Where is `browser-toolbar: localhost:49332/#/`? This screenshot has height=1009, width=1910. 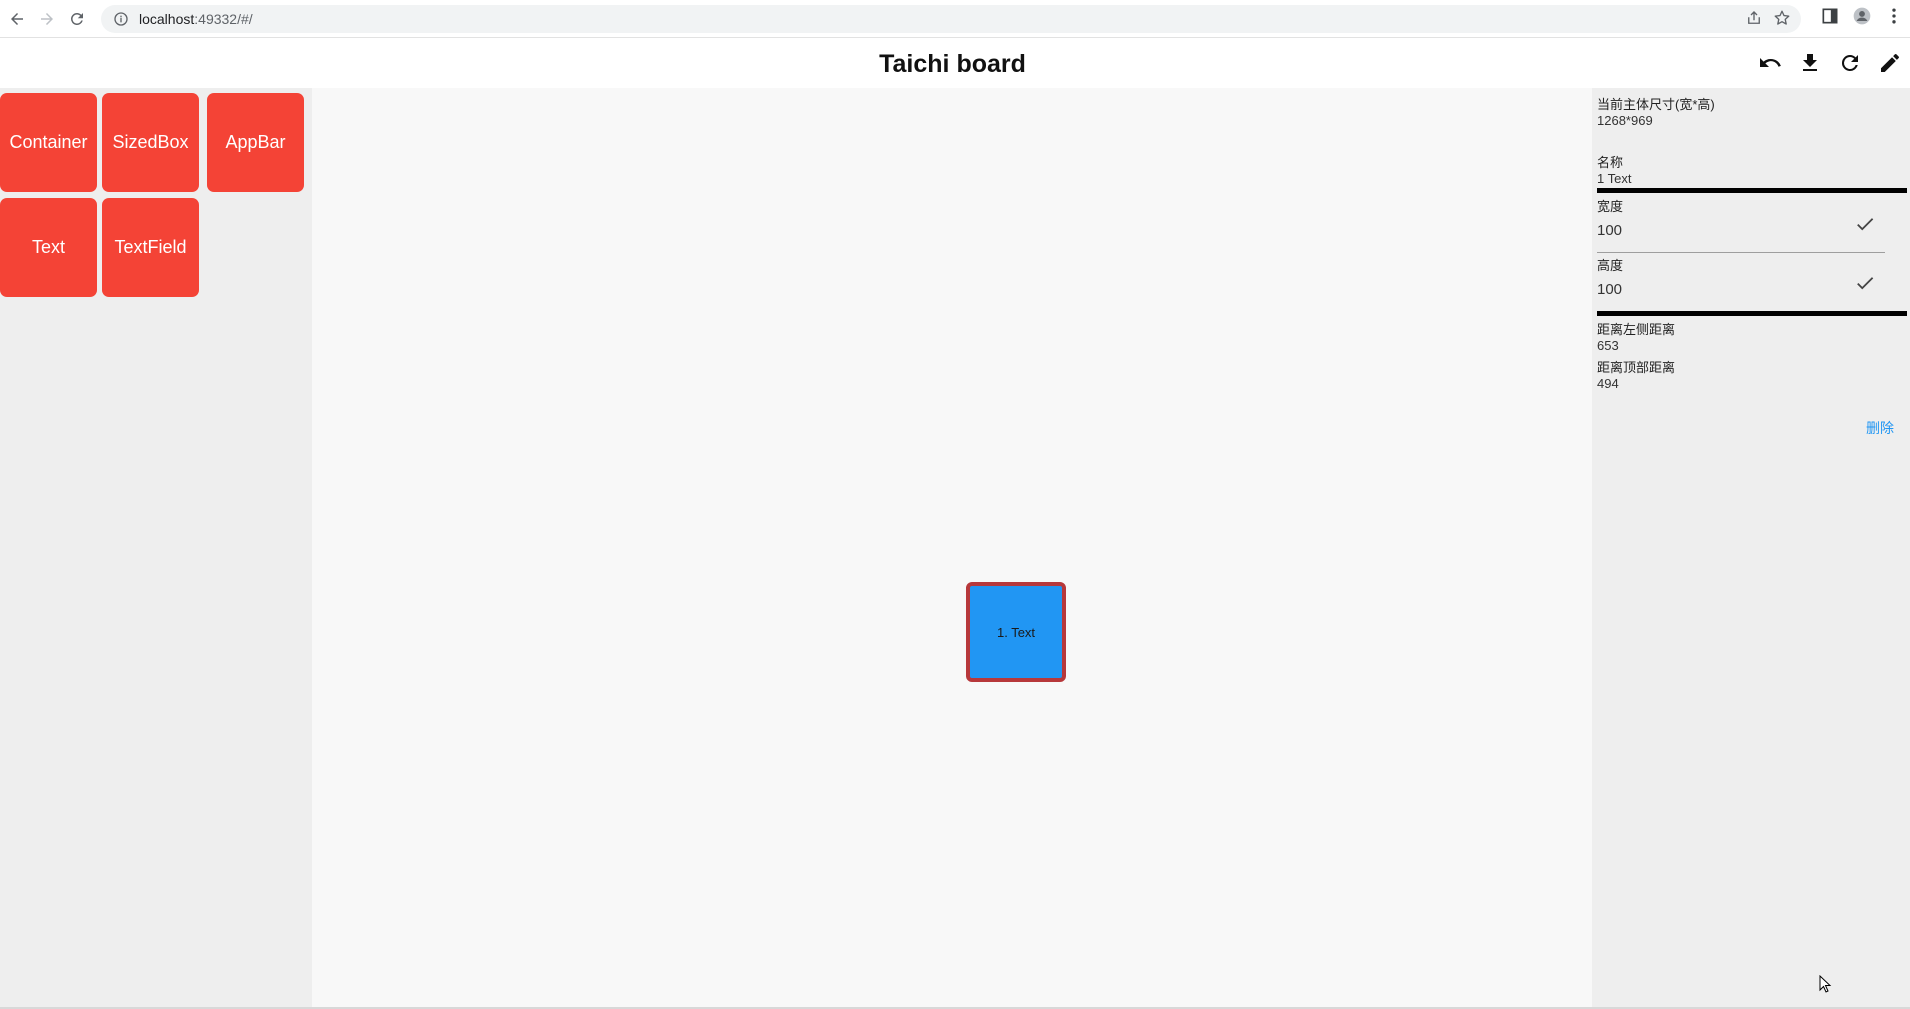
browser-toolbar: localhost:49332/#/ is located at coordinates (955, 19).